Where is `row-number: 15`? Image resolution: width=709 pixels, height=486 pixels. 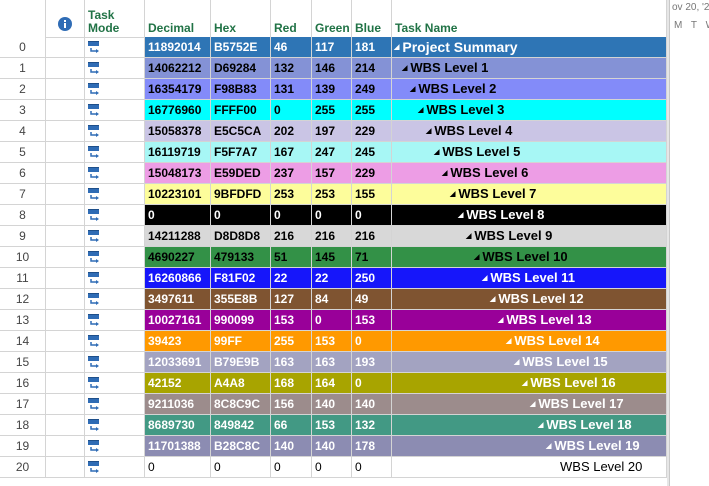
row-number: 15 is located at coordinates (23, 362).